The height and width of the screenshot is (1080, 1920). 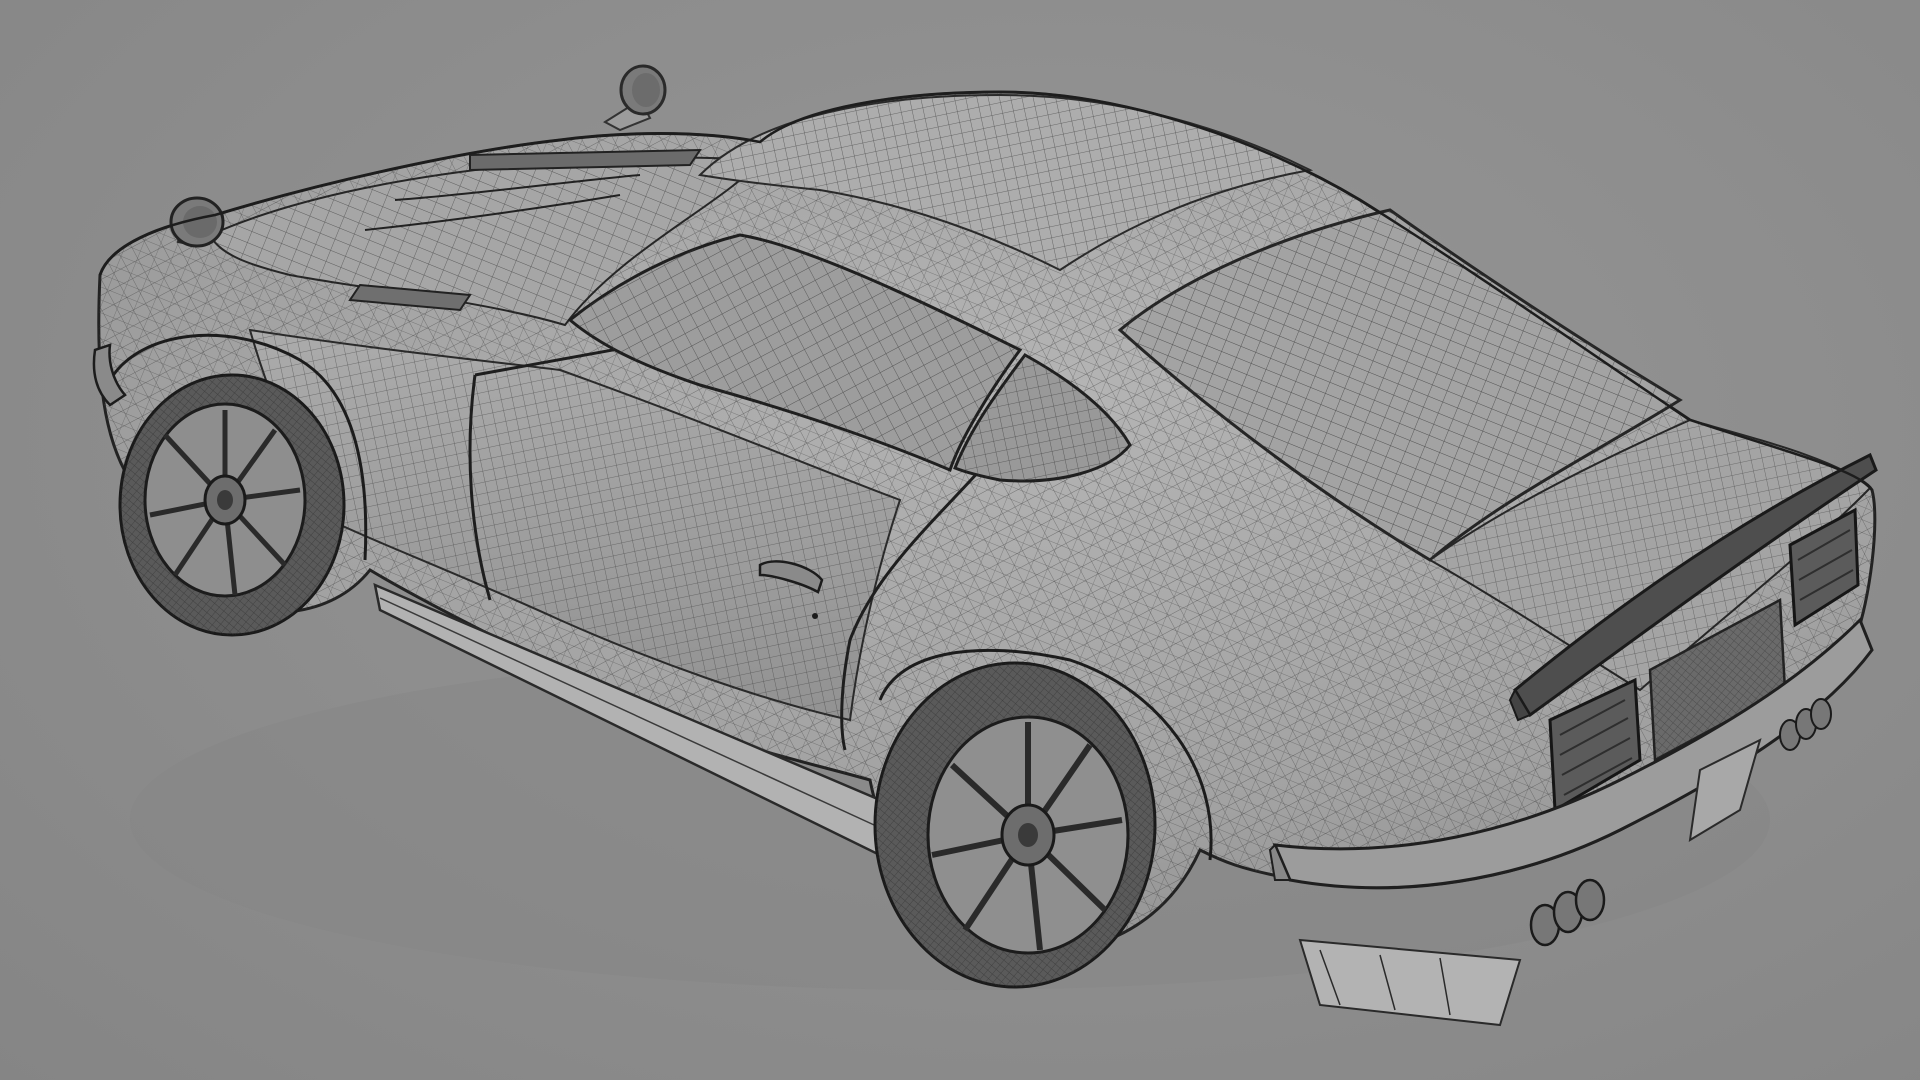 What do you see at coordinates (232, 505) in the screenshot?
I see `wheel-front` at bounding box center [232, 505].